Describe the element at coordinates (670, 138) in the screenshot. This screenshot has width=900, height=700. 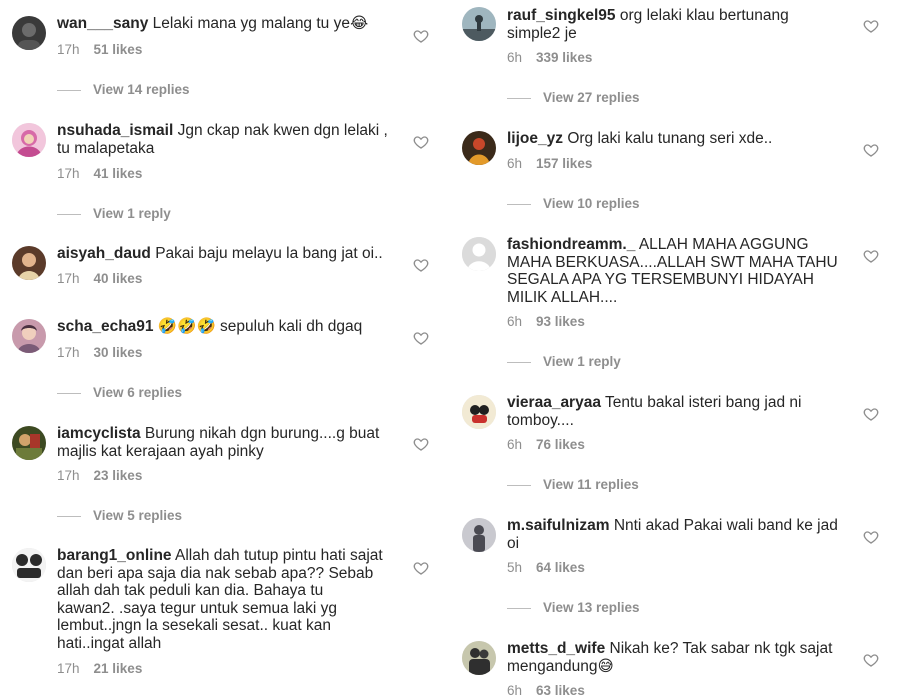
I see `comment-body: Org laki kalu tunang seri xde..` at that location.